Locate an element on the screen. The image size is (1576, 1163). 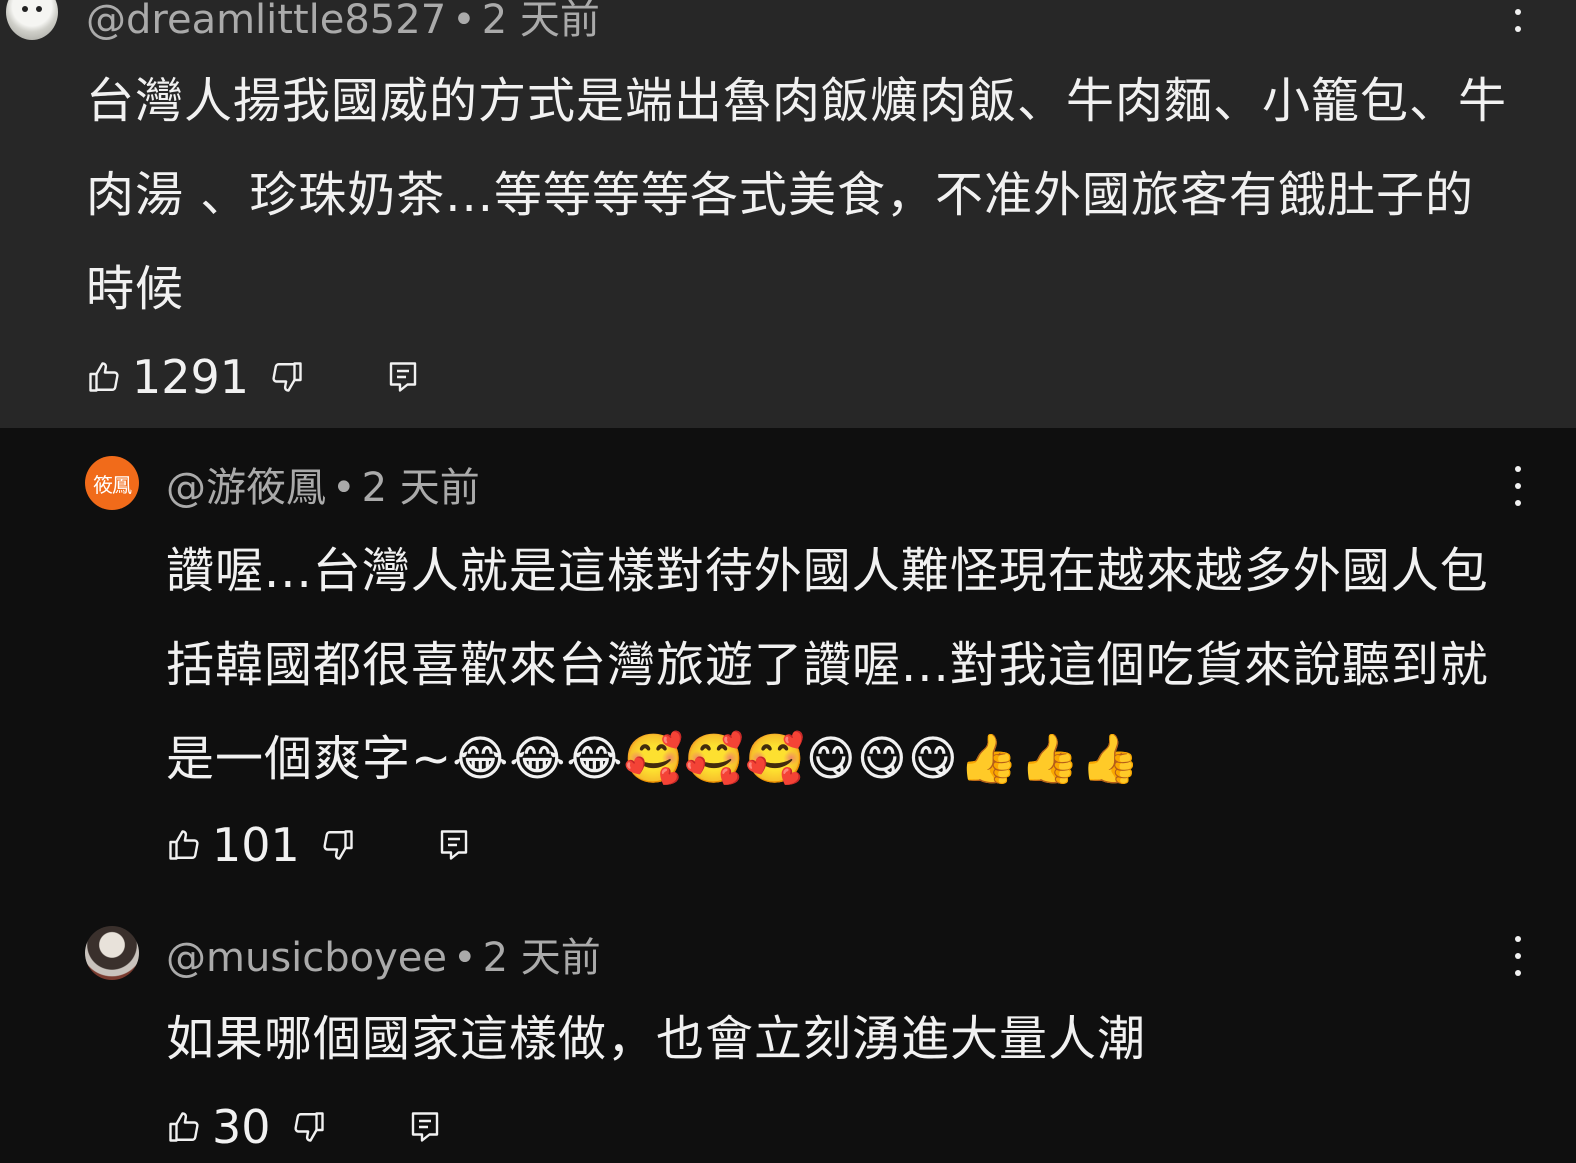
comment-meta: @游筱鳳 • 2 天前 is located at coordinates (323, 488).